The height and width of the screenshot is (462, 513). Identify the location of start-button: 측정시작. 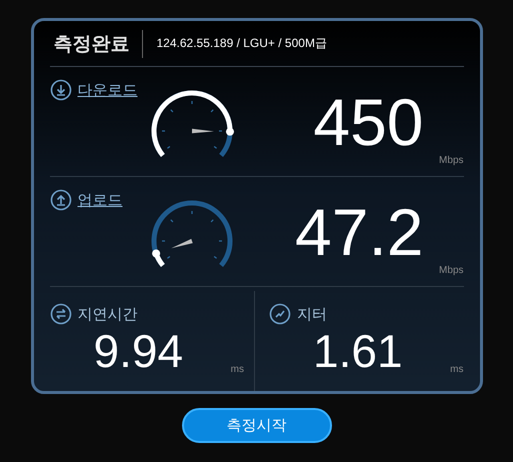
(257, 425).